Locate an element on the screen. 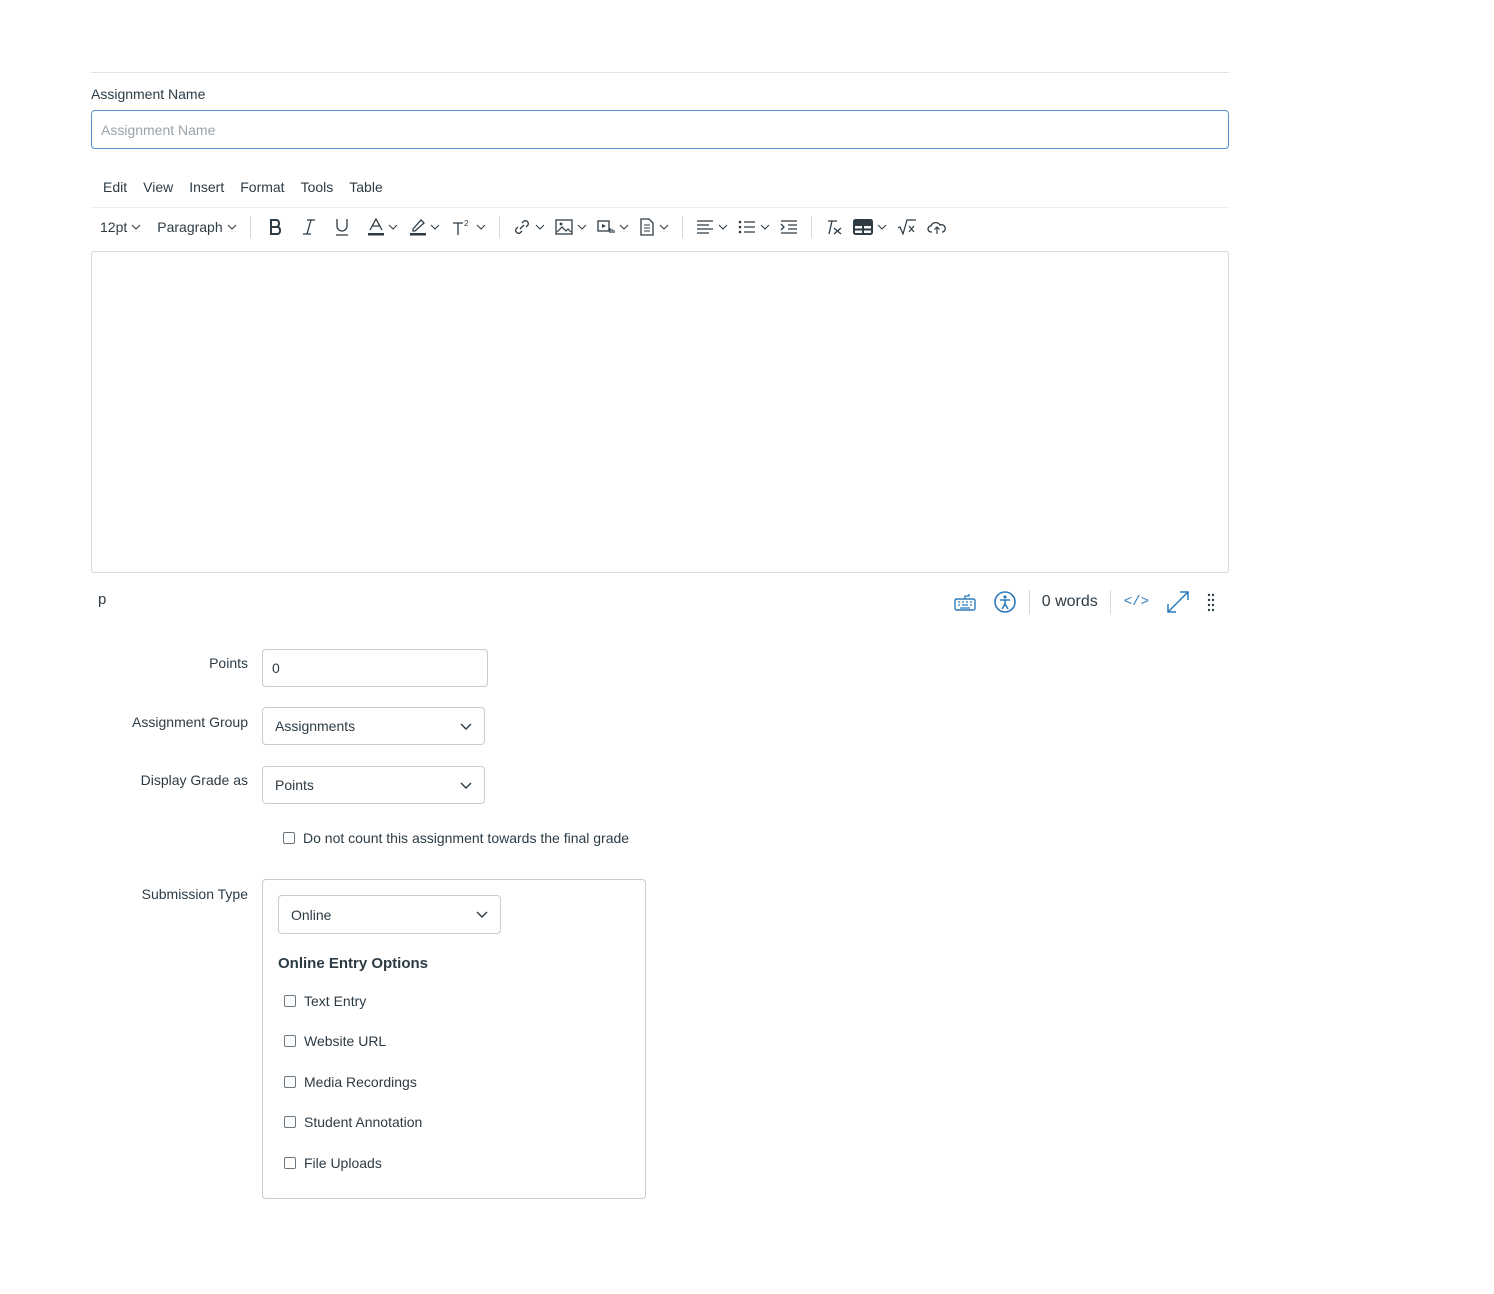  accessibility-checker-button is located at coordinates (1005, 602).